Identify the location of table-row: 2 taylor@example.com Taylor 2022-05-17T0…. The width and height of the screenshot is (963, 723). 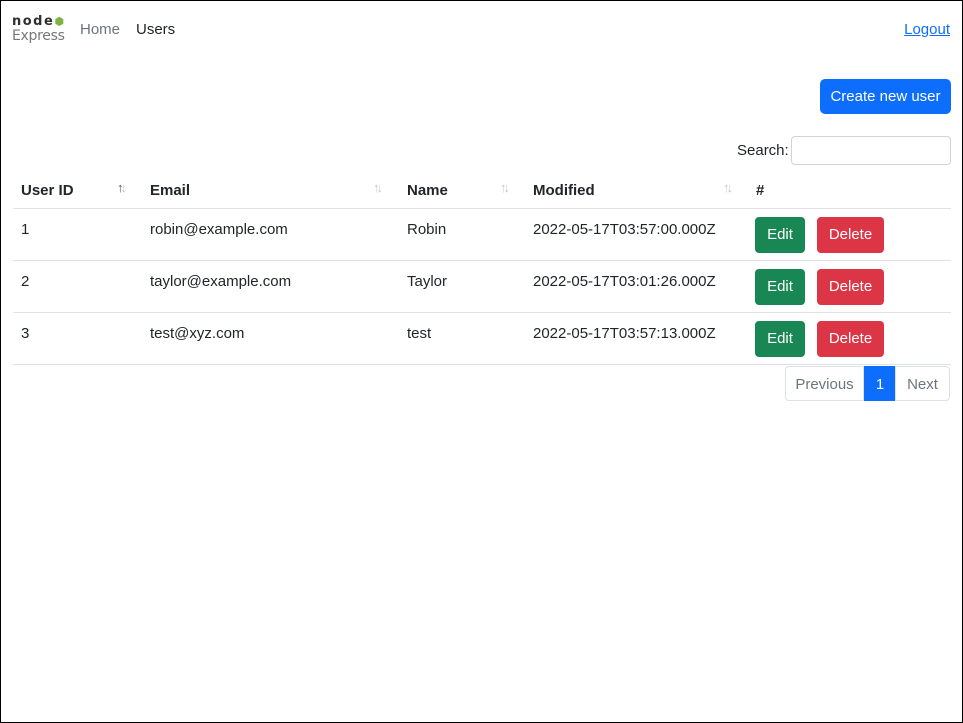
(482, 287).